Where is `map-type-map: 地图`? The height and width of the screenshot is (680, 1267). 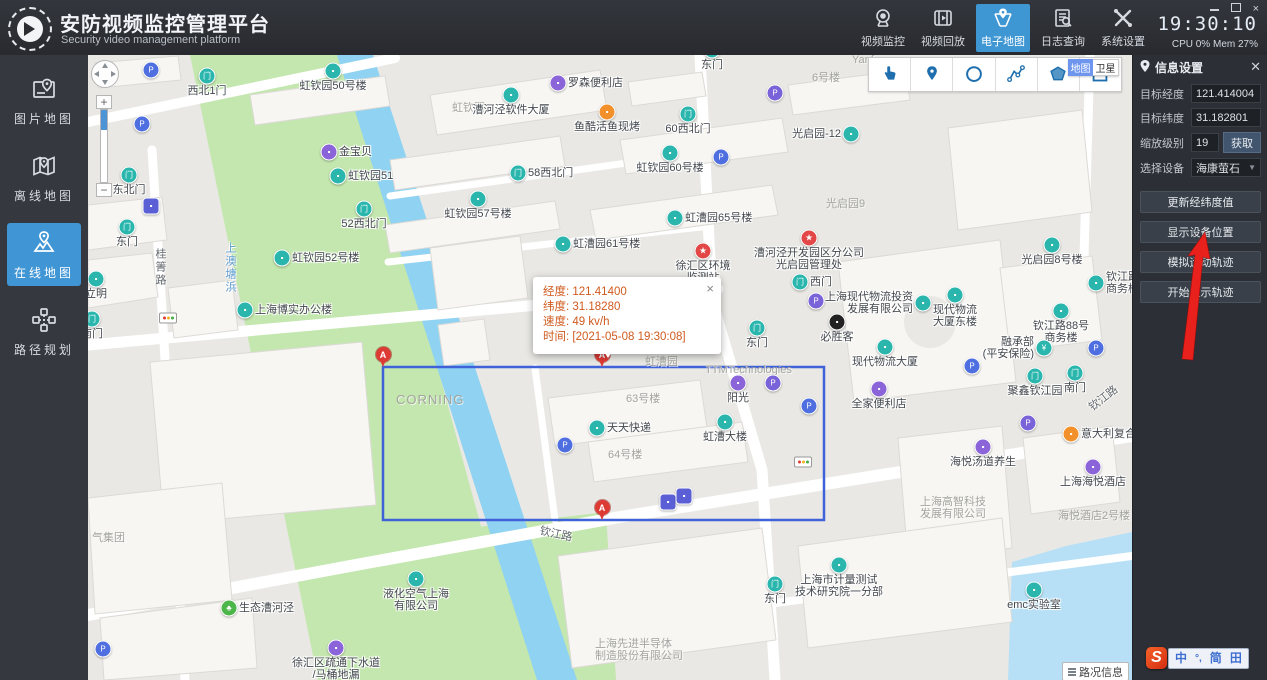
map-type-map: 地图 is located at coordinates (1080, 67).